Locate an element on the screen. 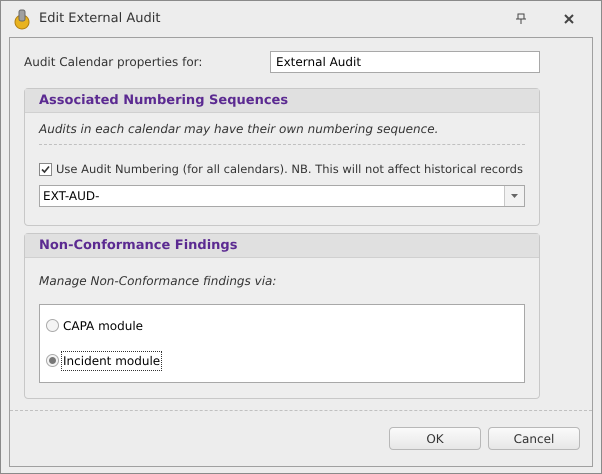 This screenshot has width=602, height=474. ok-button: OK is located at coordinates (435, 438).